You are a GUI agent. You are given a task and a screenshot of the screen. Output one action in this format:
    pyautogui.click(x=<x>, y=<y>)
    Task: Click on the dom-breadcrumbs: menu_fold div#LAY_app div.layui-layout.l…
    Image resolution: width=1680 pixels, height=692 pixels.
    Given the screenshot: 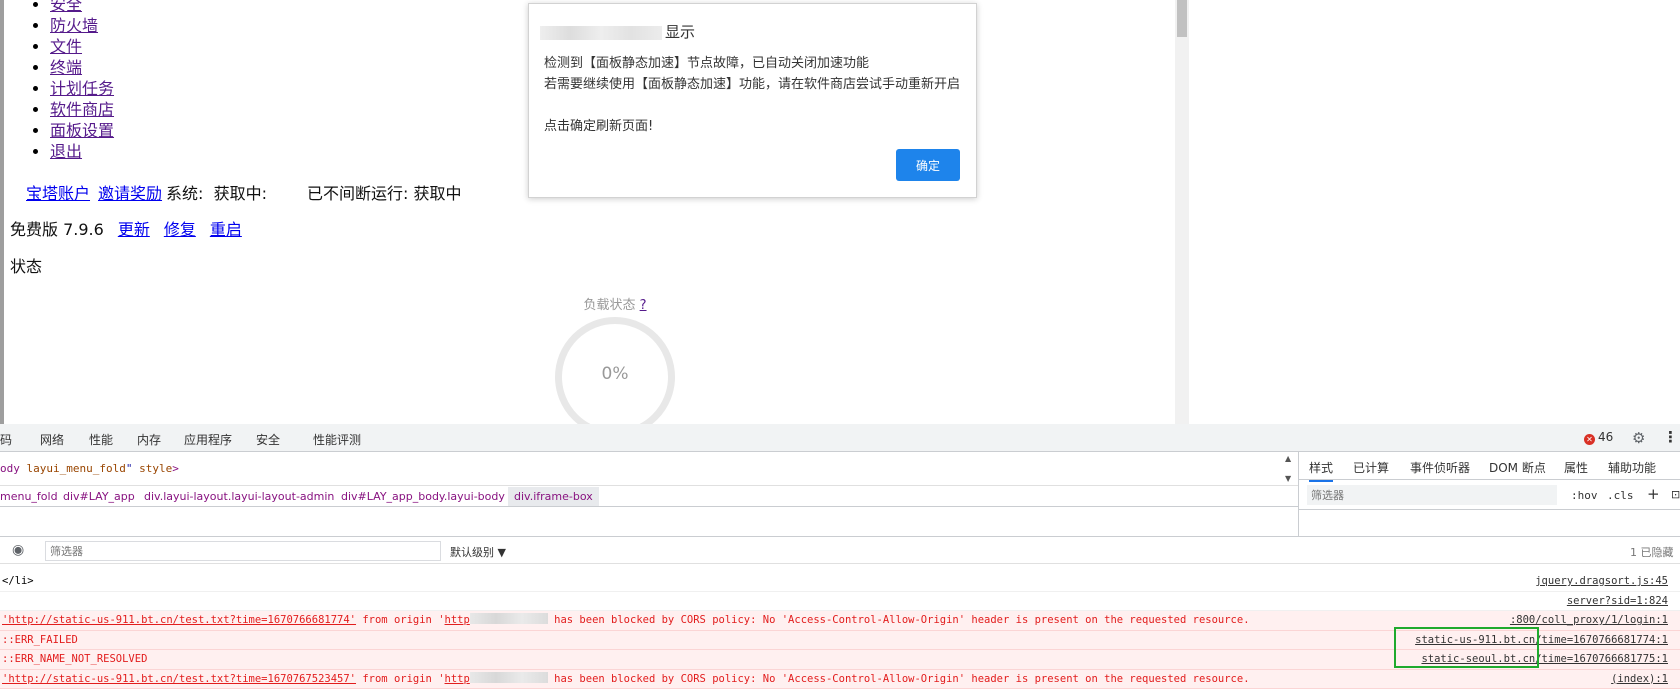 What is the action you would take?
    pyautogui.click(x=649, y=496)
    